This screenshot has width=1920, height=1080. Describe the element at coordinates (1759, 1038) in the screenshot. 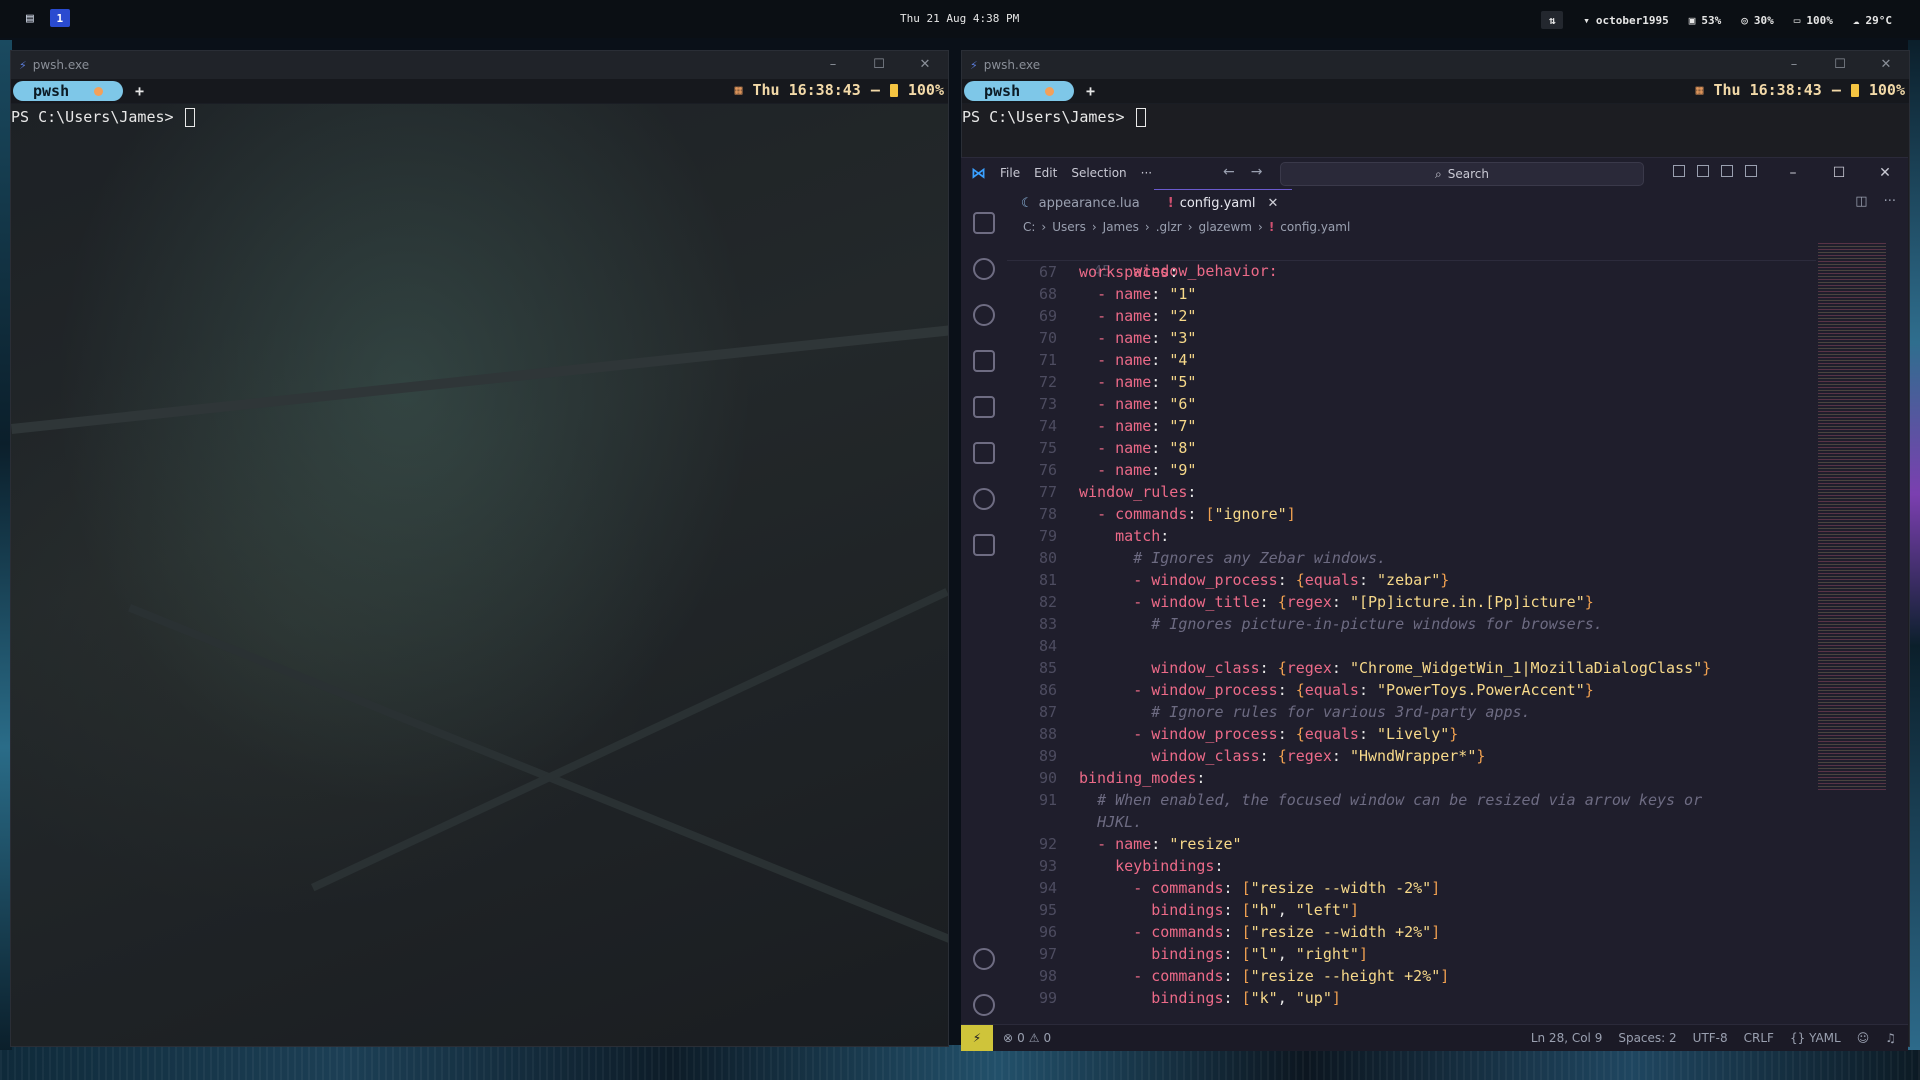

I see `line-ending: CRLF` at that location.